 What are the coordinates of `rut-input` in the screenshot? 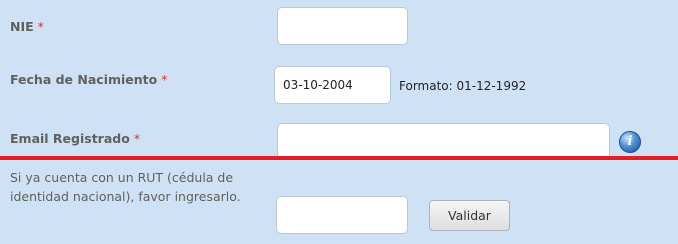 It's located at (342, 215).